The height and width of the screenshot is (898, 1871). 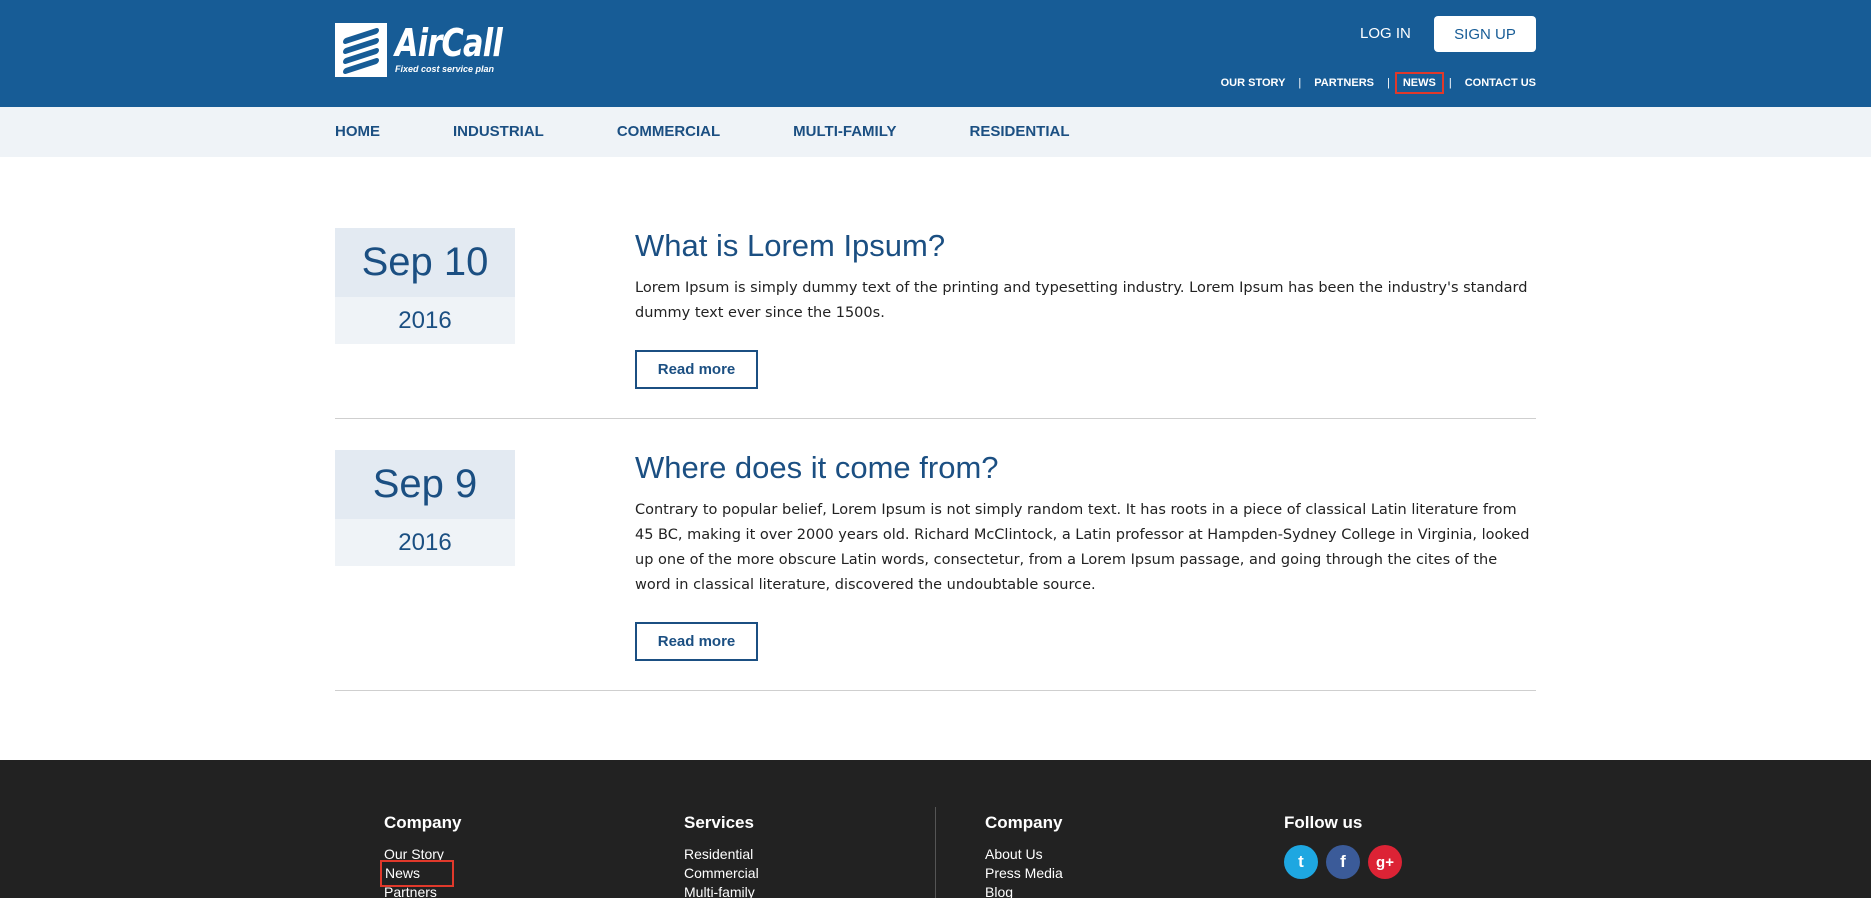 What do you see at coordinates (1419, 83) in the screenshot?
I see `util-nav-news: NEWS` at bounding box center [1419, 83].